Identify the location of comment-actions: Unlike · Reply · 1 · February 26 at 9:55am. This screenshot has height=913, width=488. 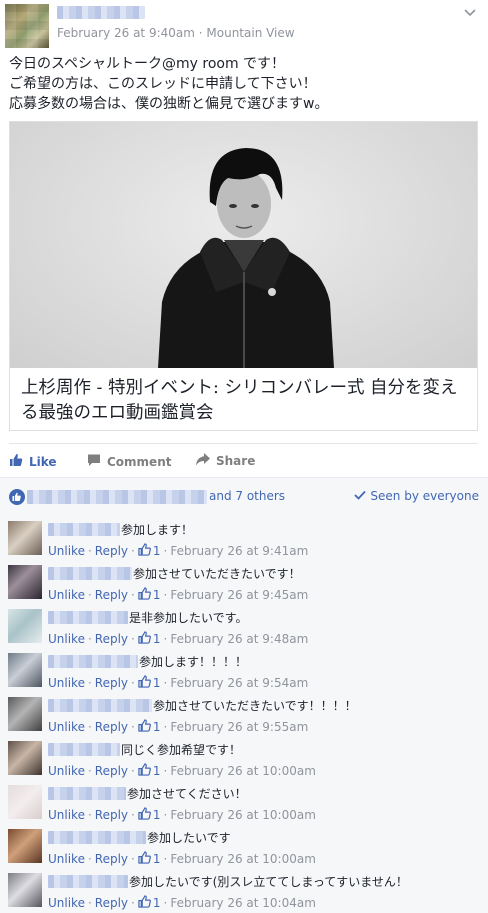
(178, 727).